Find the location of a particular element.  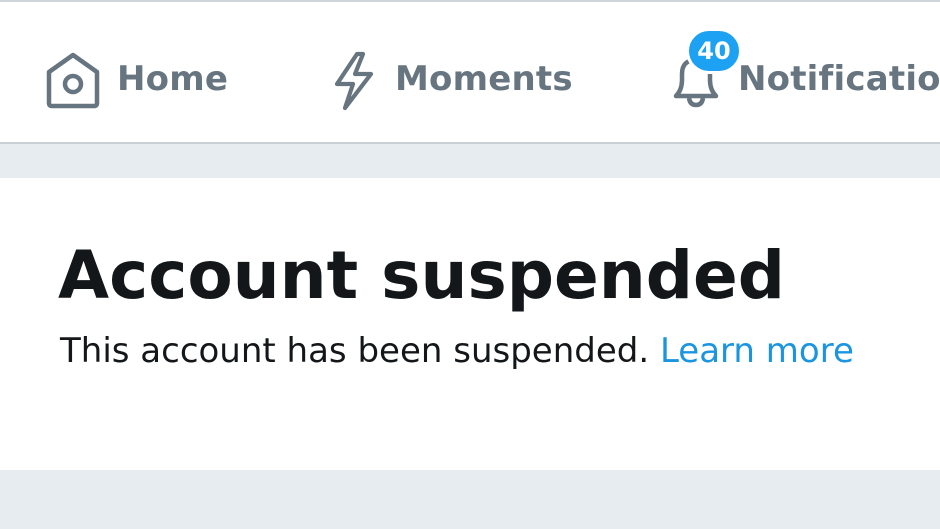

notification-count-badge: 40 is located at coordinates (714, 51).